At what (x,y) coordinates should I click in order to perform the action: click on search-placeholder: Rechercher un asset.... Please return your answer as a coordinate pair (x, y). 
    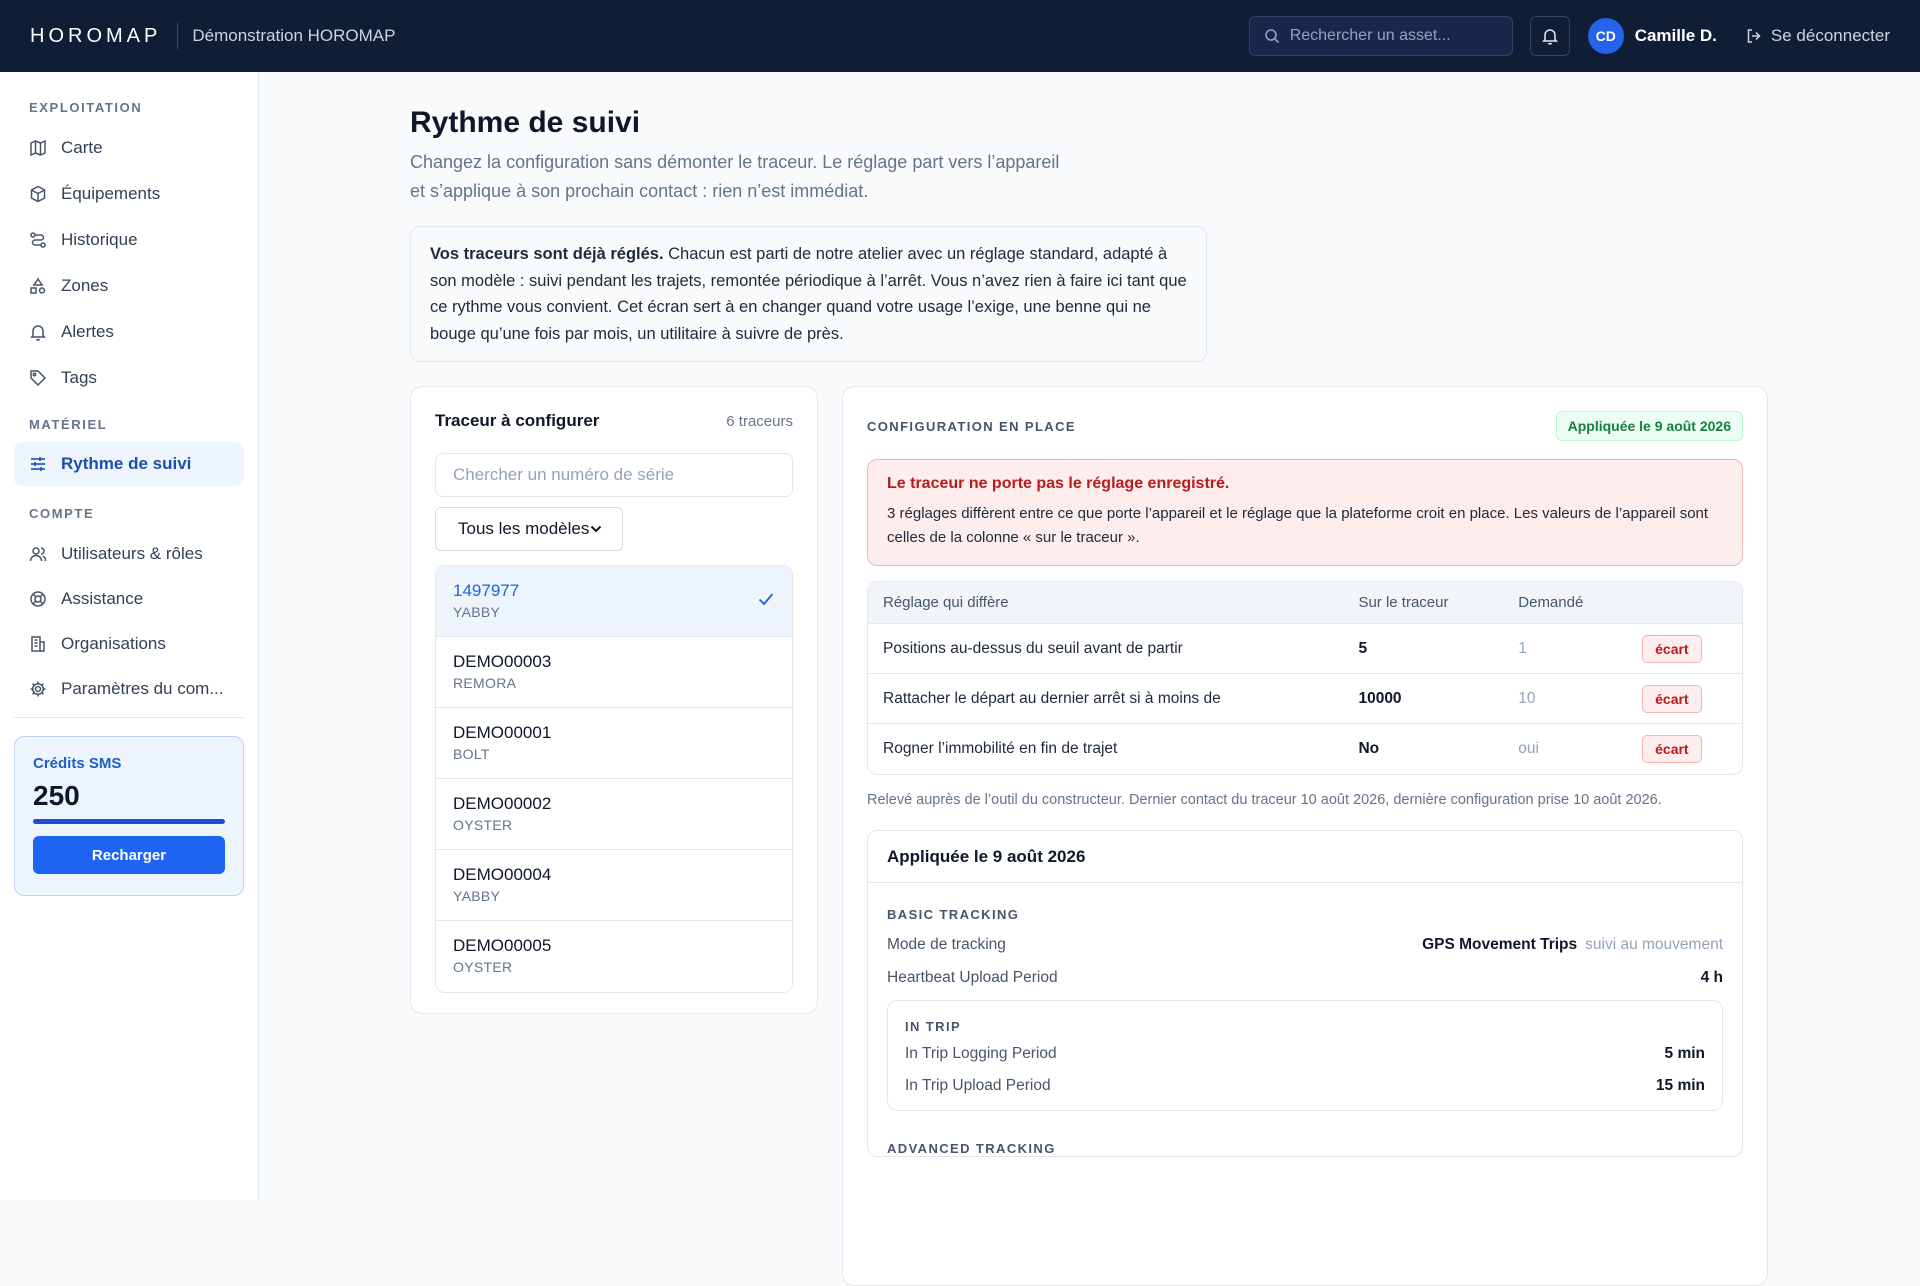
    Looking at the image, I should click on (1370, 35).